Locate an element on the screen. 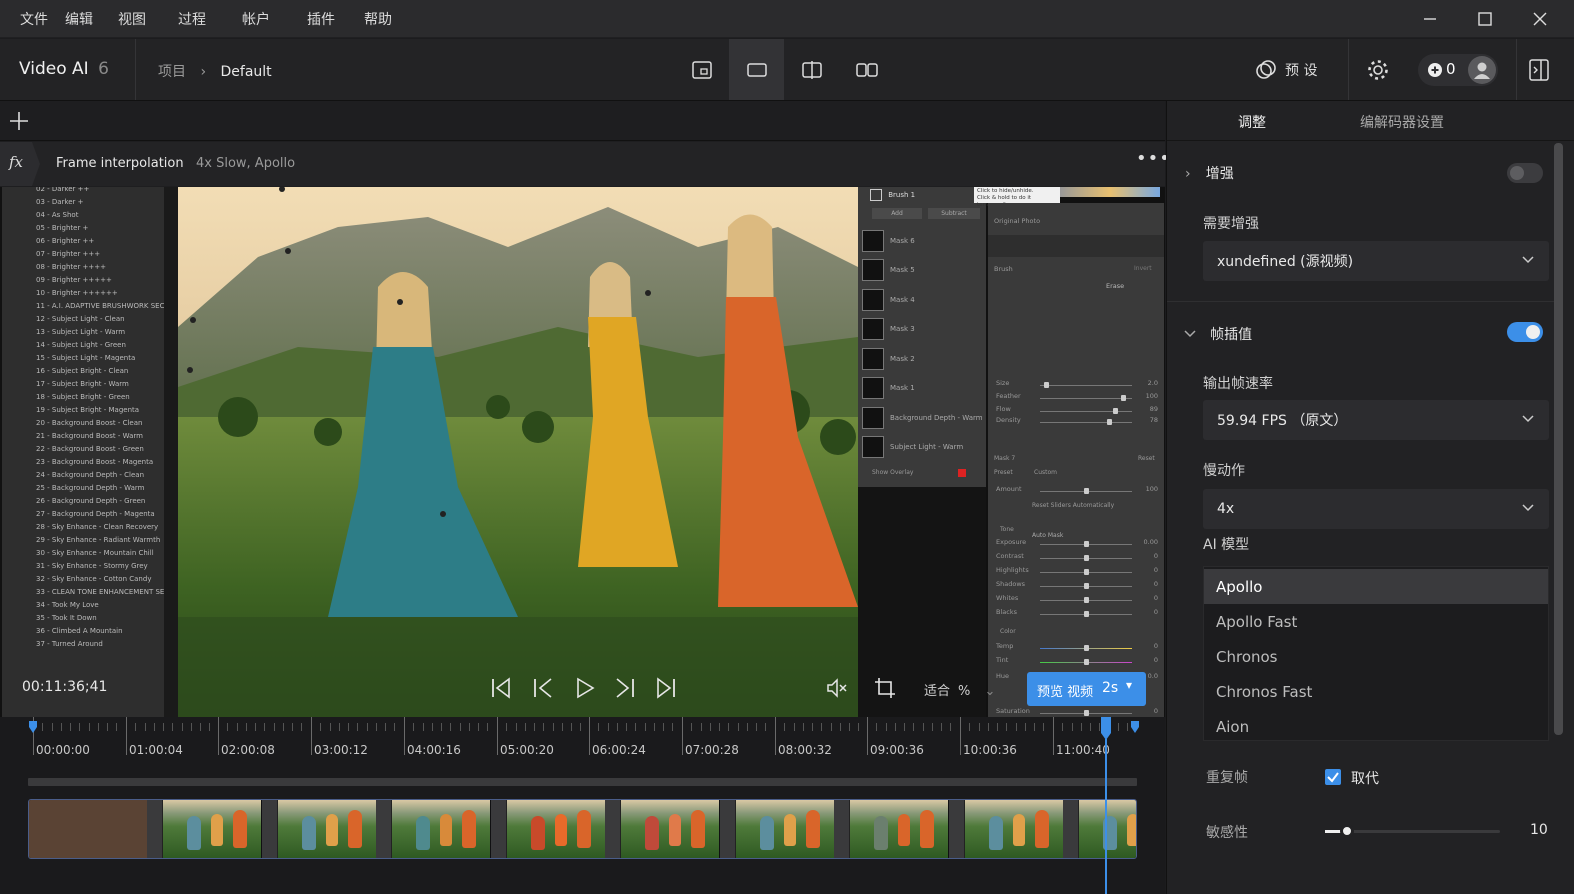 The image size is (1574, 894). preview-label: 预览 视频 is located at coordinates (1065, 692).